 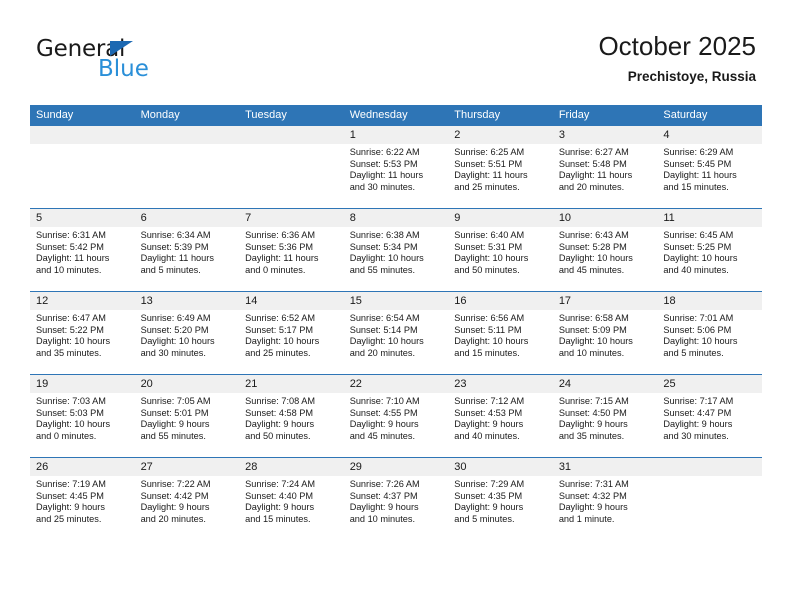 I want to click on daylight-text-line2: and 5 minutes., so click(x=693, y=352).